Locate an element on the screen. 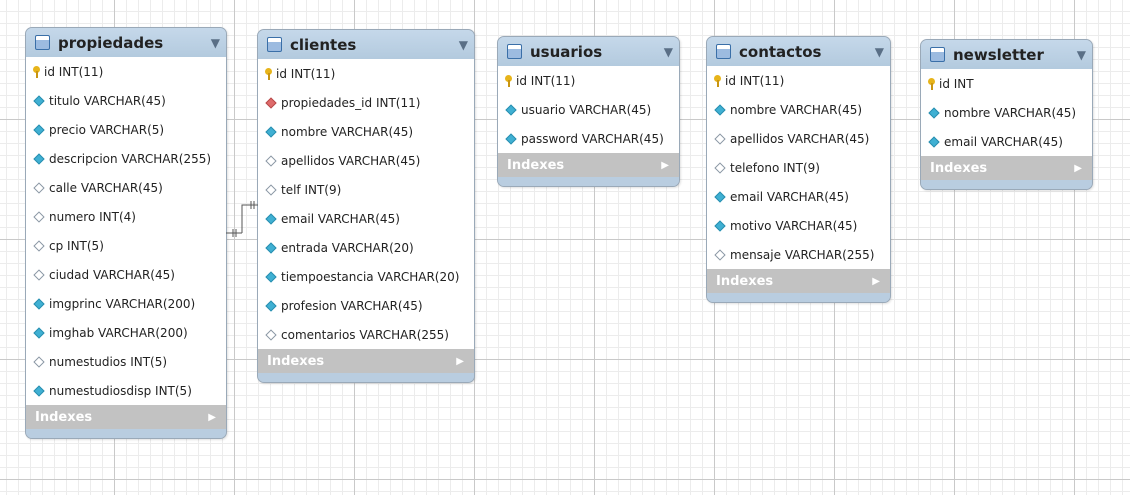 This screenshot has height=495, width=1130. relationship-lines is located at coordinates (242, 219).